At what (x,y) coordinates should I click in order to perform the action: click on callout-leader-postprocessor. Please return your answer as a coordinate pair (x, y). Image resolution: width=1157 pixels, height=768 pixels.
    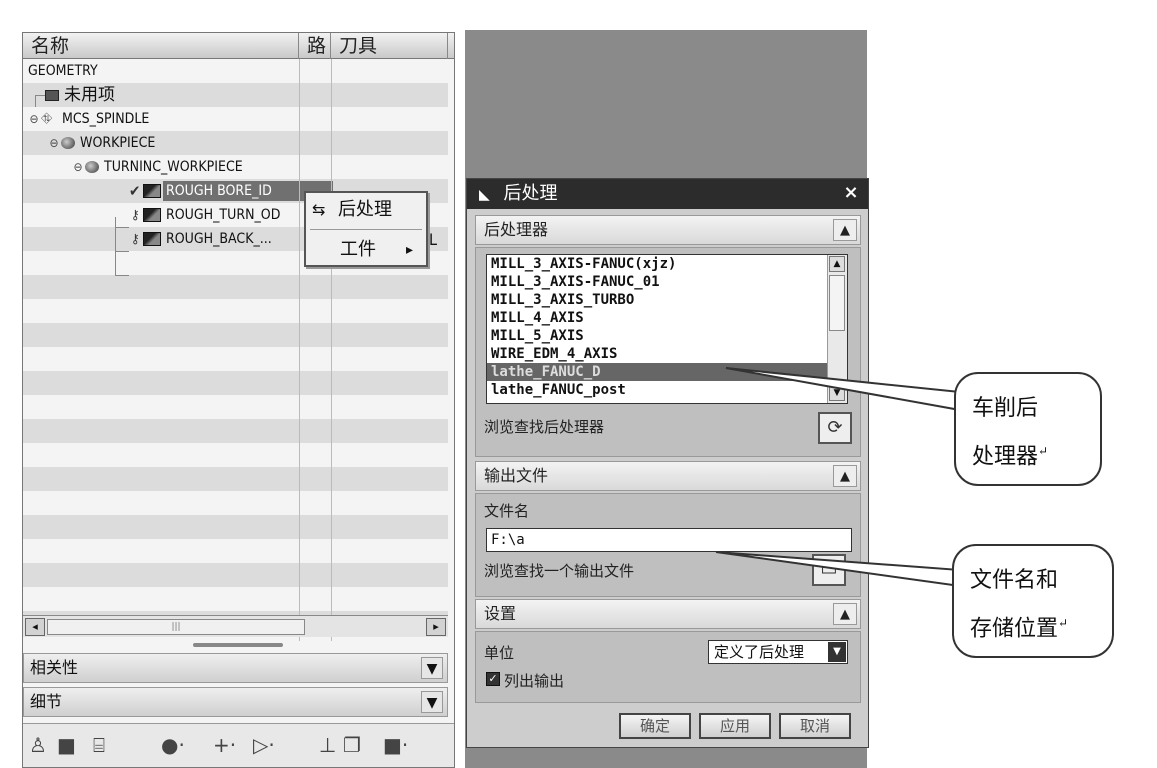
    Looking at the image, I should click on (843, 389).